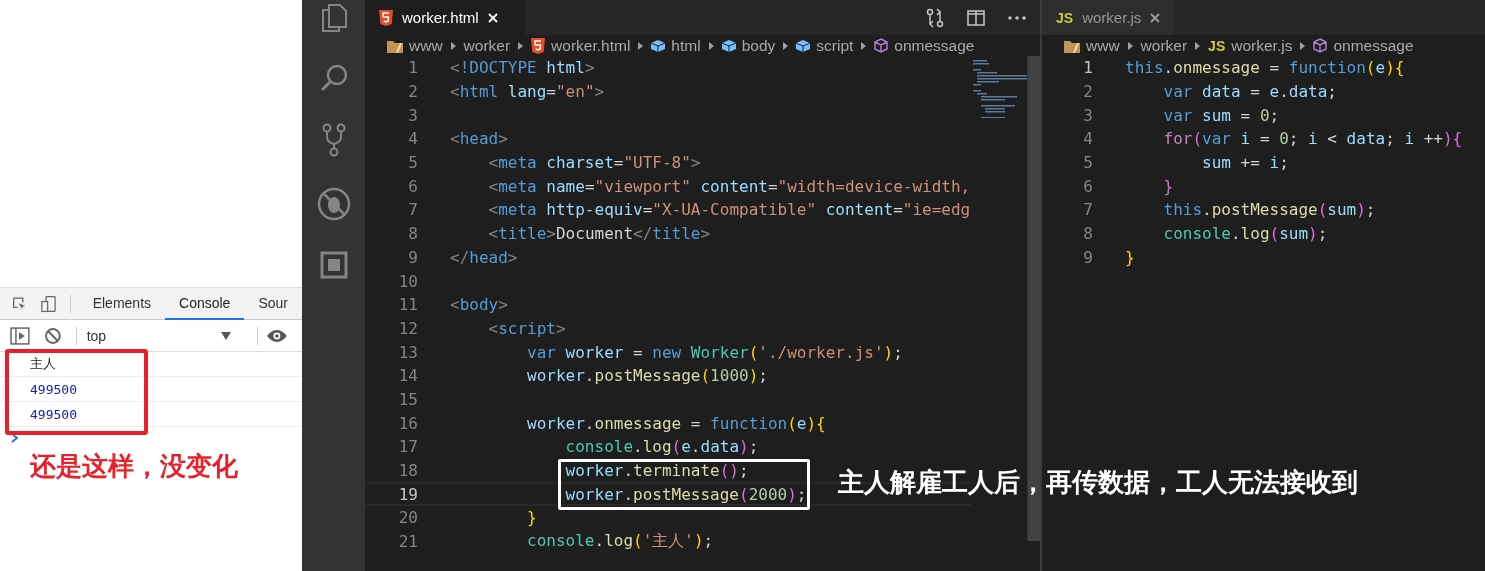  Describe the element at coordinates (52, 335) in the screenshot. I see `clear-icon` at that location.